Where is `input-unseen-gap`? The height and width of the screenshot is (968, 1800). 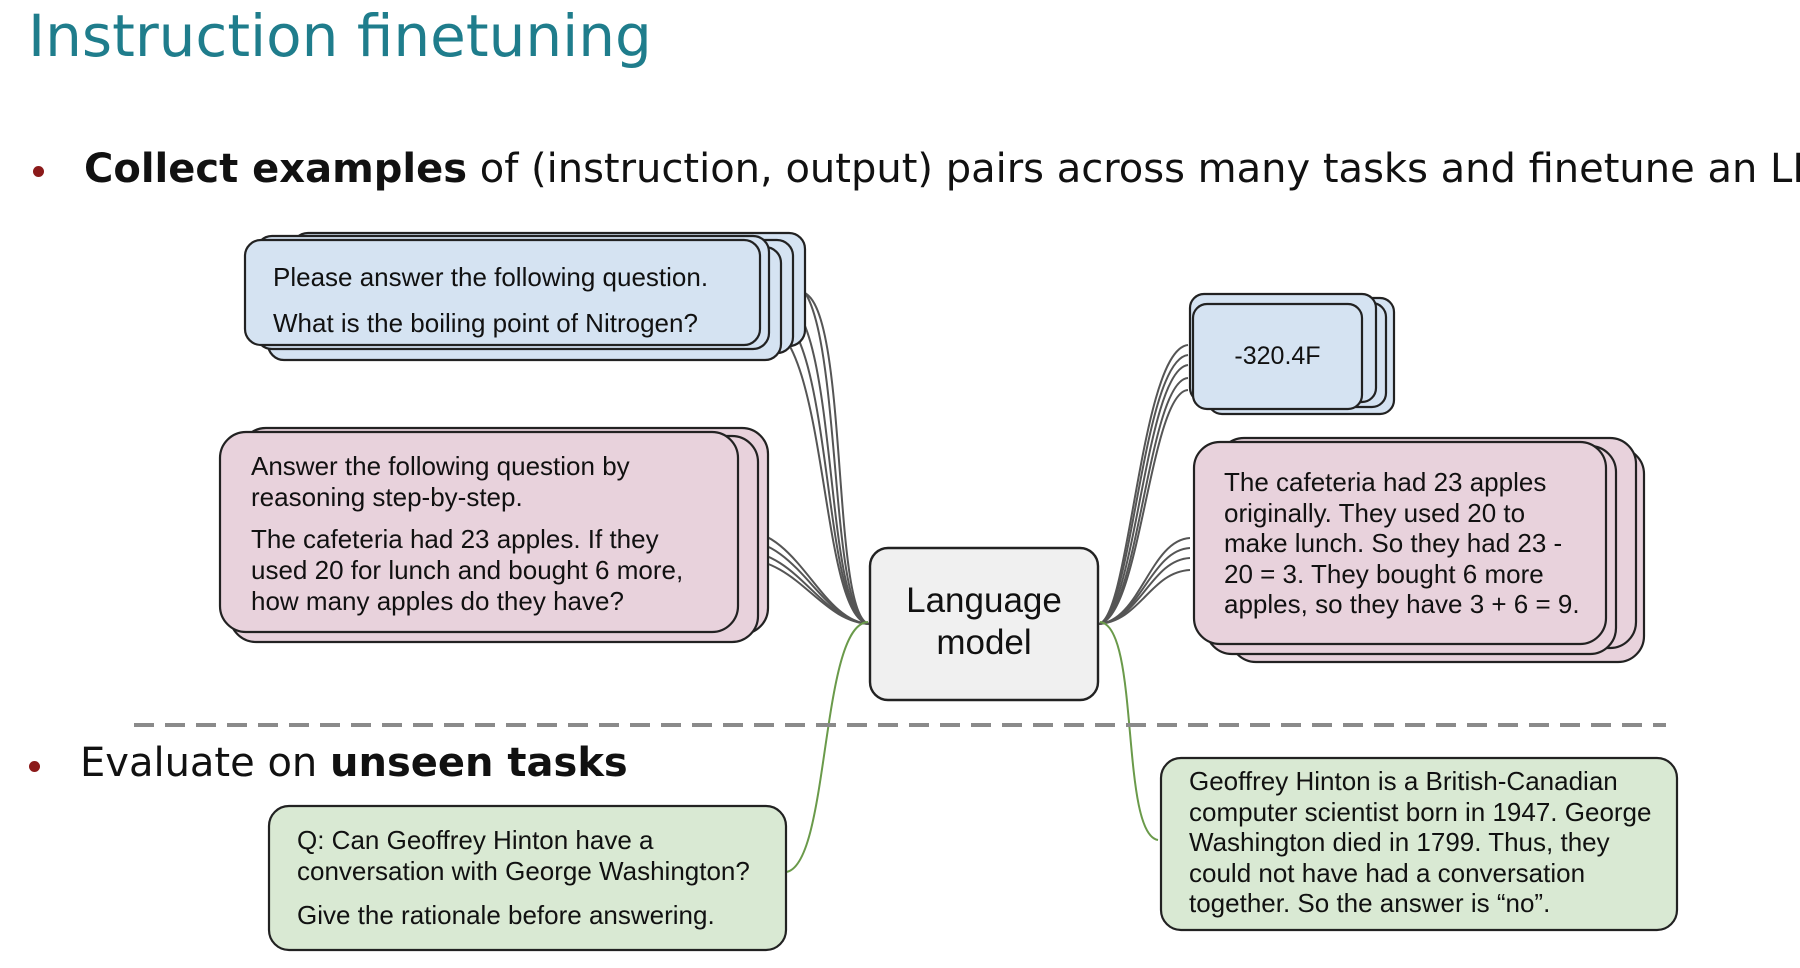 input-unseen-gap is located at coordinates (523, 893).